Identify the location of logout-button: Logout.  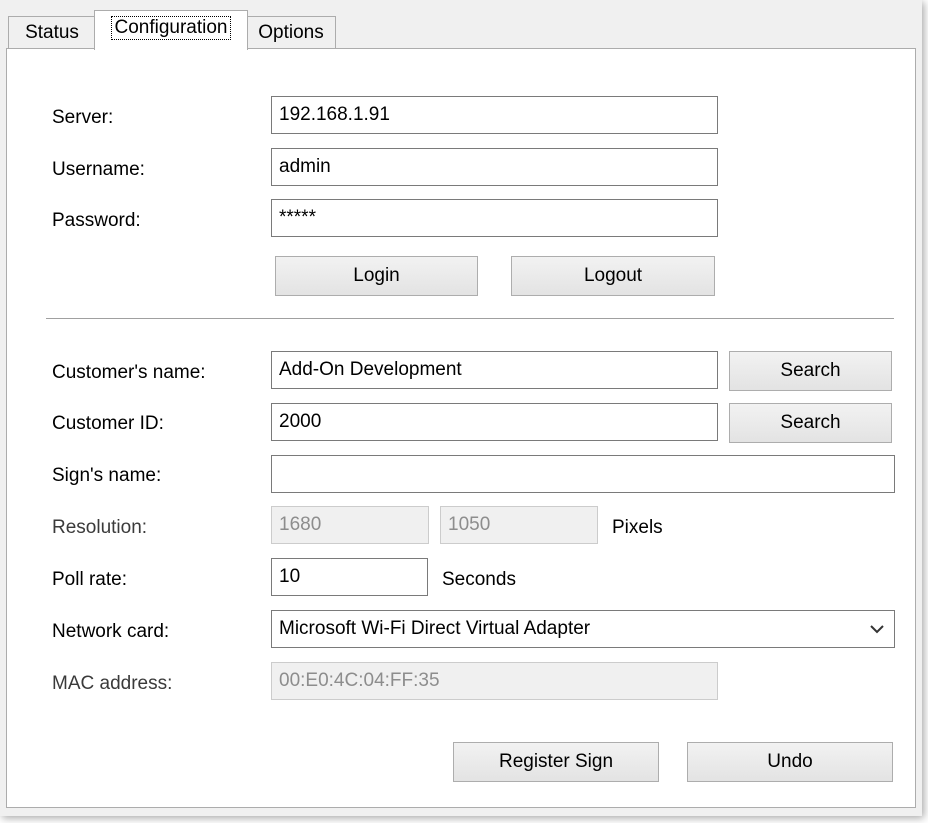
(613, 276).